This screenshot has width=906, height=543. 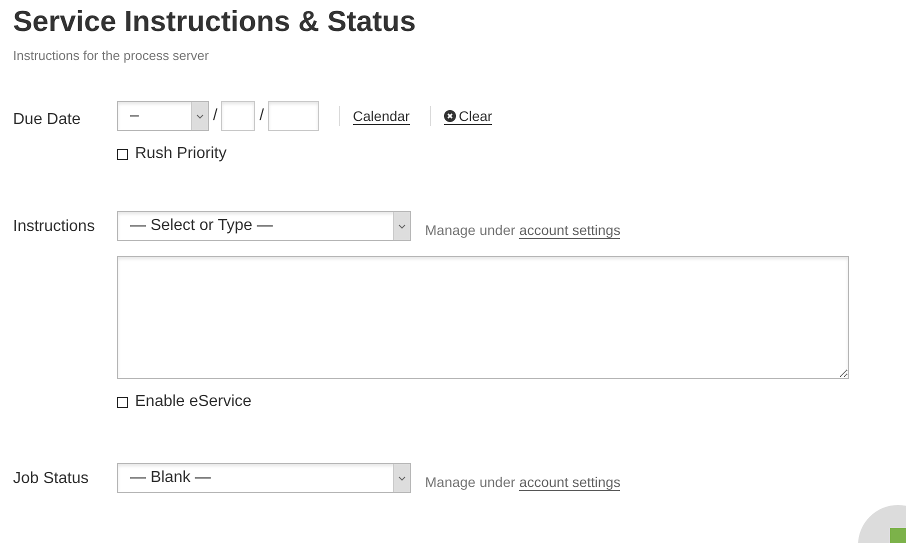 I want to click on close-icon, so click(x=450, y=116).